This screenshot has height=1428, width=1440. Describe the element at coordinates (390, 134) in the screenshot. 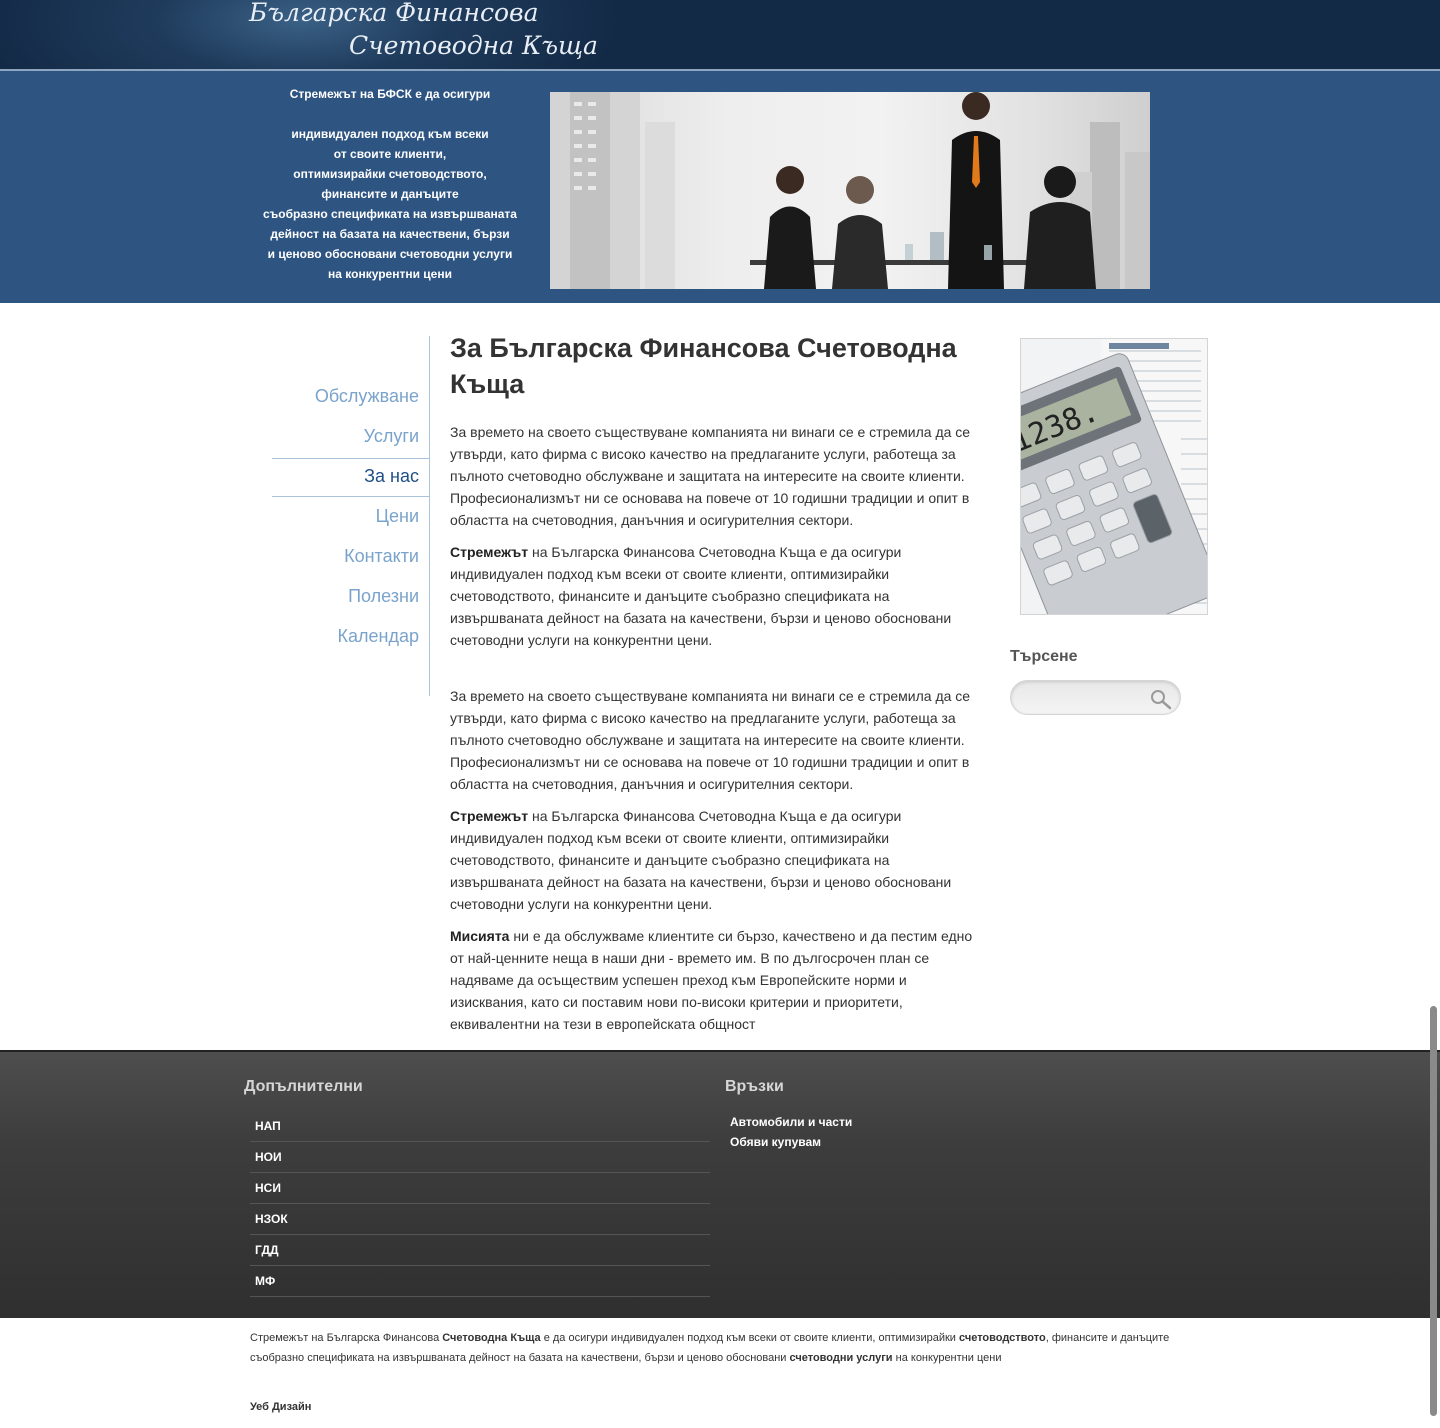

I see `banner-line: индивидуален подход към всеки` at that location.